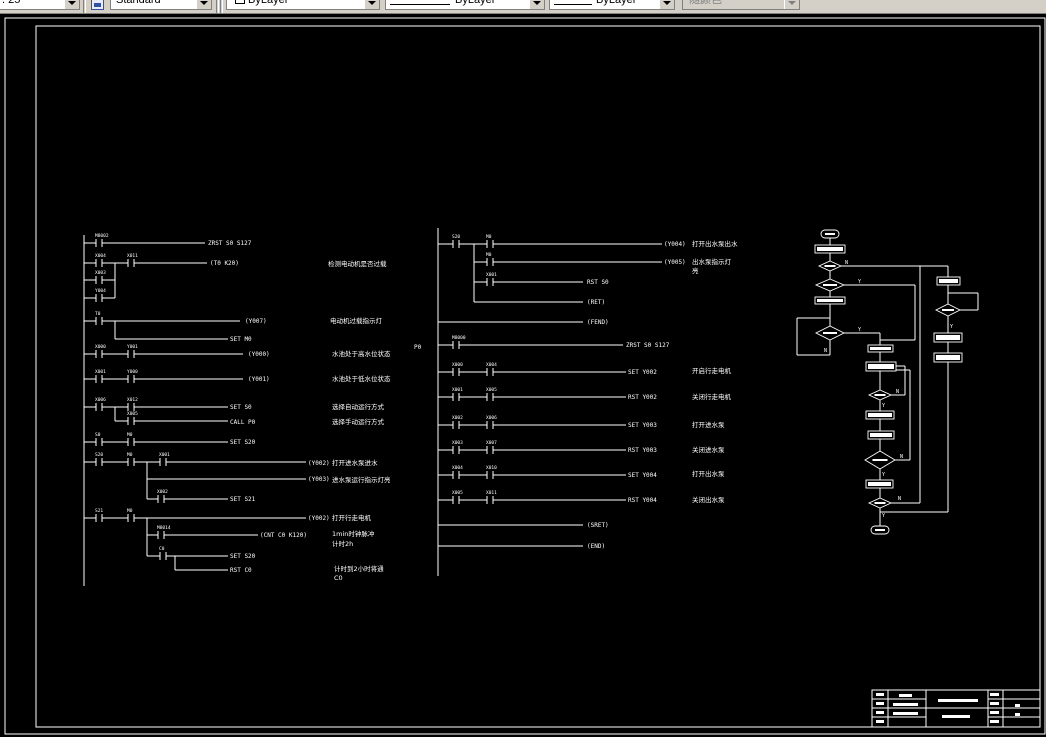  I want to click on instruction-text: (FEND), so click(598, 322).